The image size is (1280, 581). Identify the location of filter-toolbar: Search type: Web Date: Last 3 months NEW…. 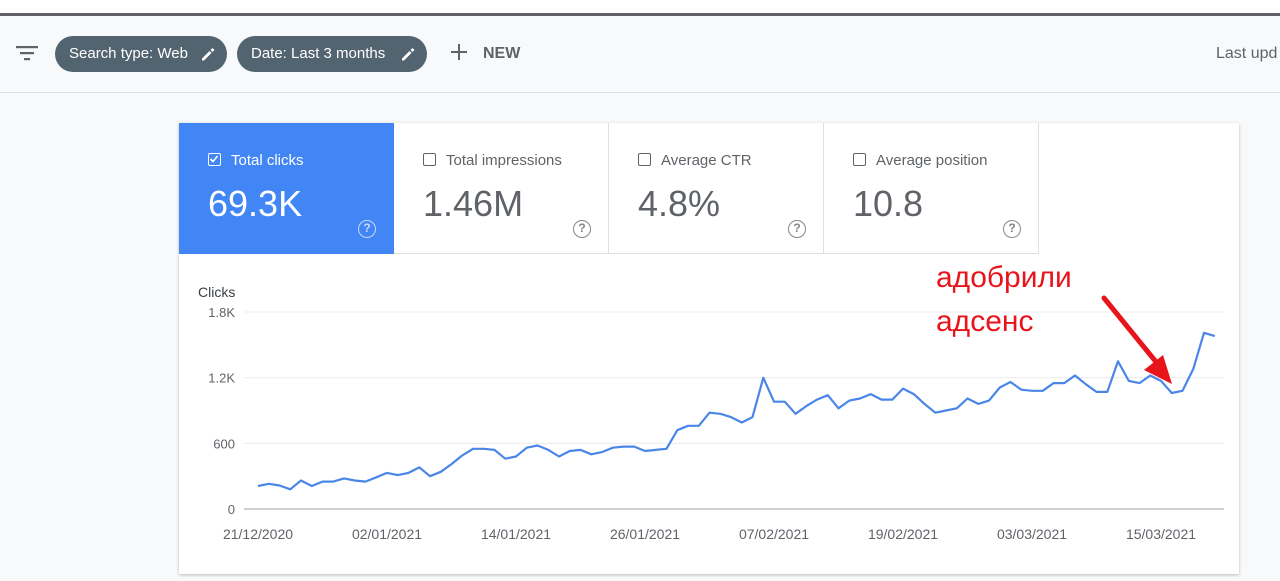
(640, 56).